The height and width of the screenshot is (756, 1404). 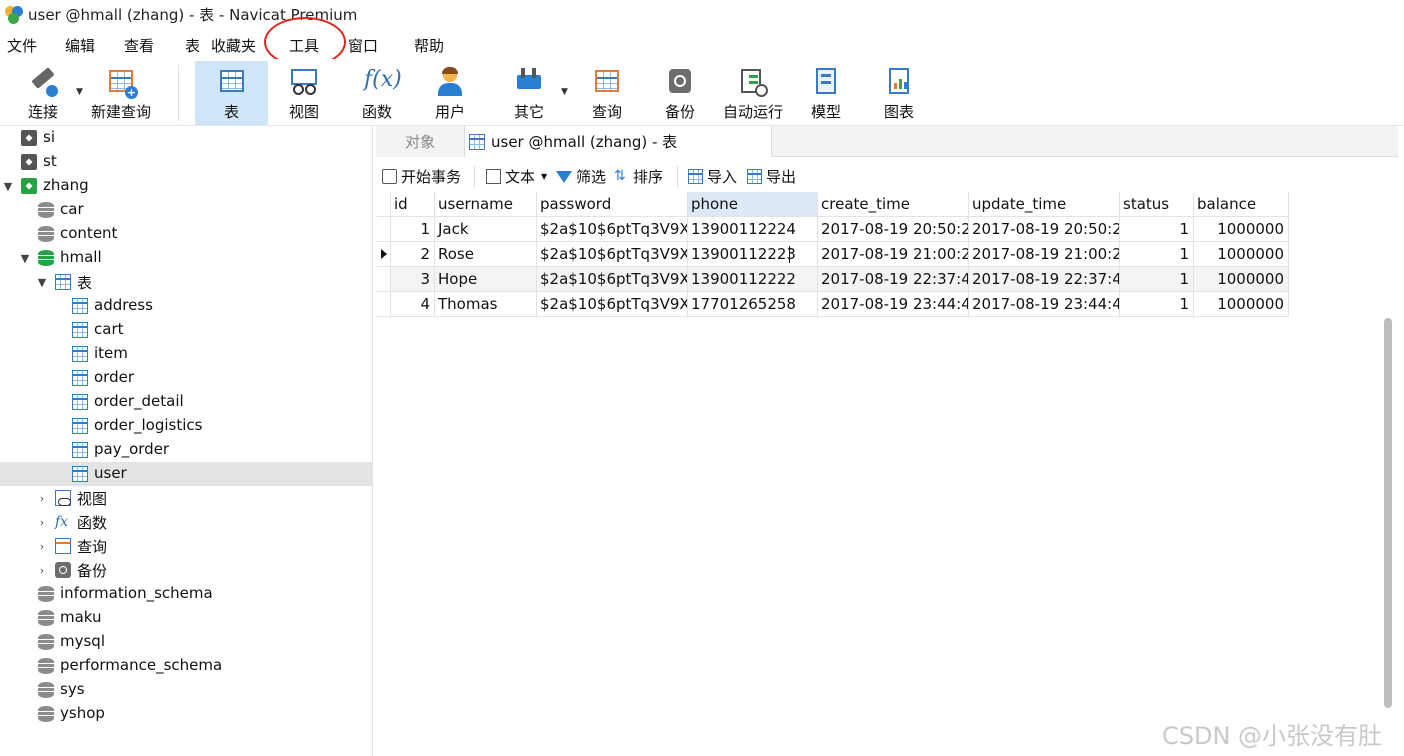 I want to click on menu-edit: 编辑, so click(x=80, y=45).